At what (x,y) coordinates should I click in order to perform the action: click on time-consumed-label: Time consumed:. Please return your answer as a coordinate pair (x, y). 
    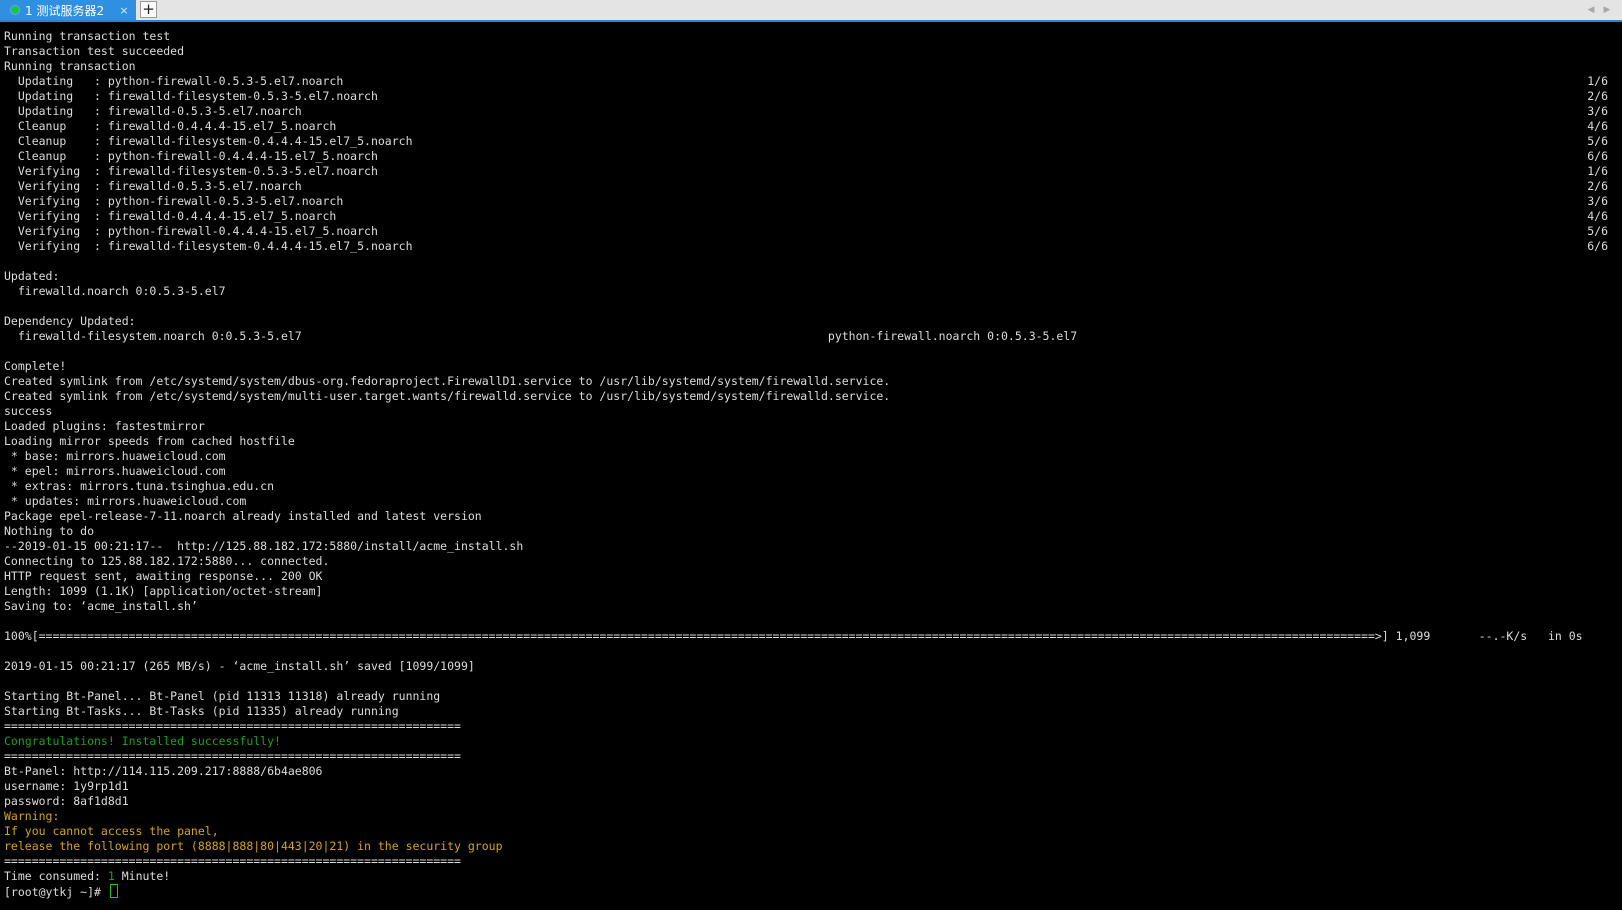
    Looking at the image, I should click on (56, 876).